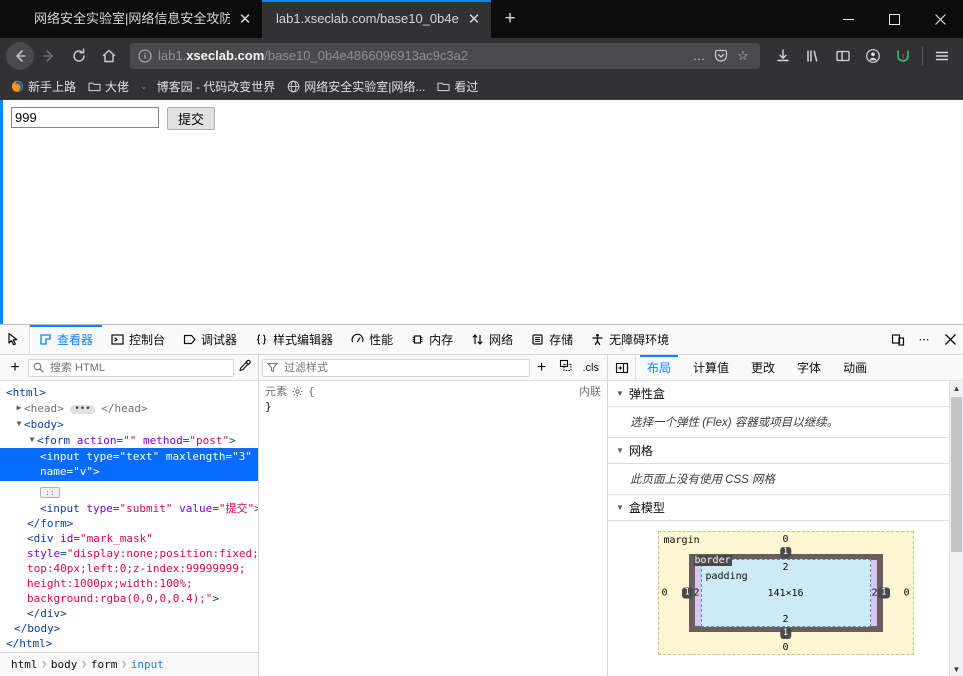  Describe the element at coordinates (785, 451) in the screenshot. I see `section-grid-header: ▼ 网格` at that location.